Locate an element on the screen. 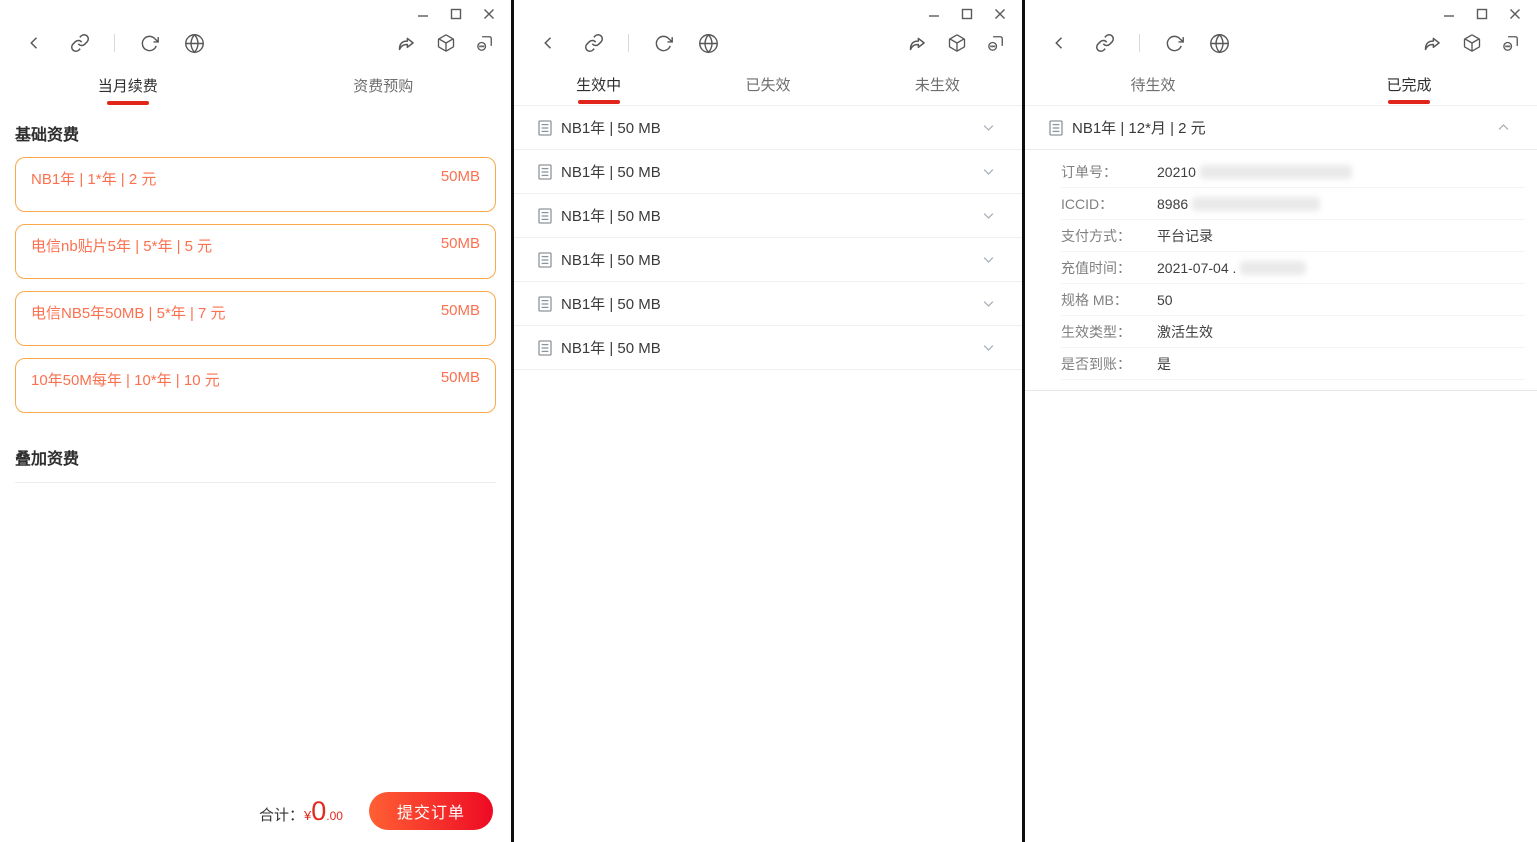 The image size is (1537, 842). detail-value: 50 is located at coordinates (1165, 299).